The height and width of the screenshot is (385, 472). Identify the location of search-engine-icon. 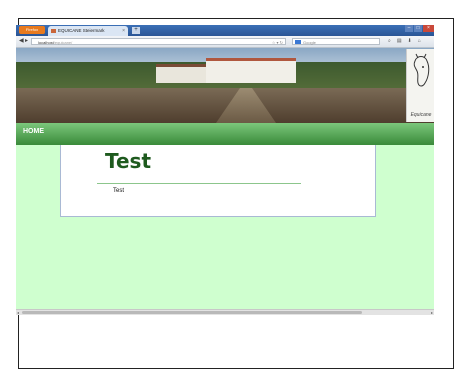
(298, 42).